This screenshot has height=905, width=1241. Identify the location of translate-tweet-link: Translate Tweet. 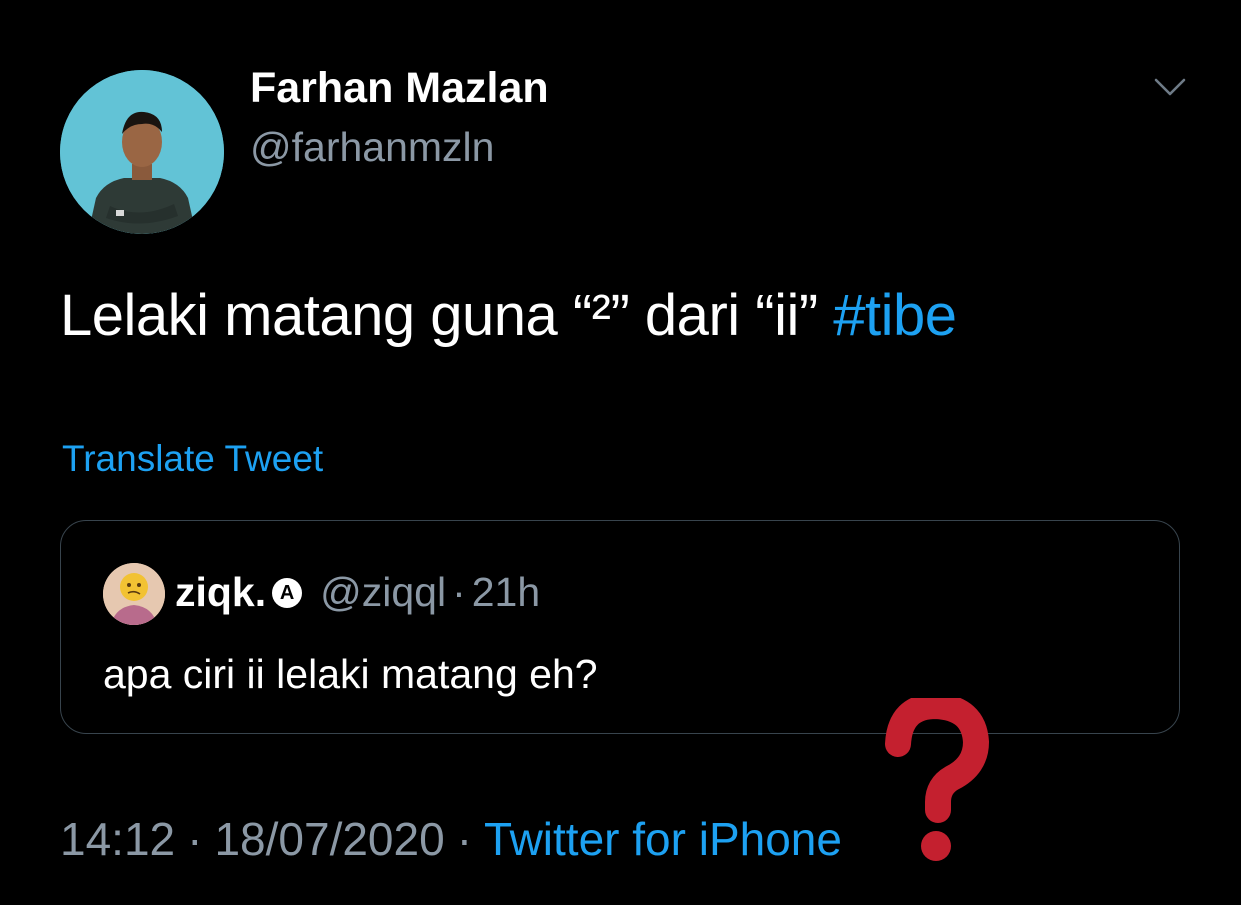
(192, 459).